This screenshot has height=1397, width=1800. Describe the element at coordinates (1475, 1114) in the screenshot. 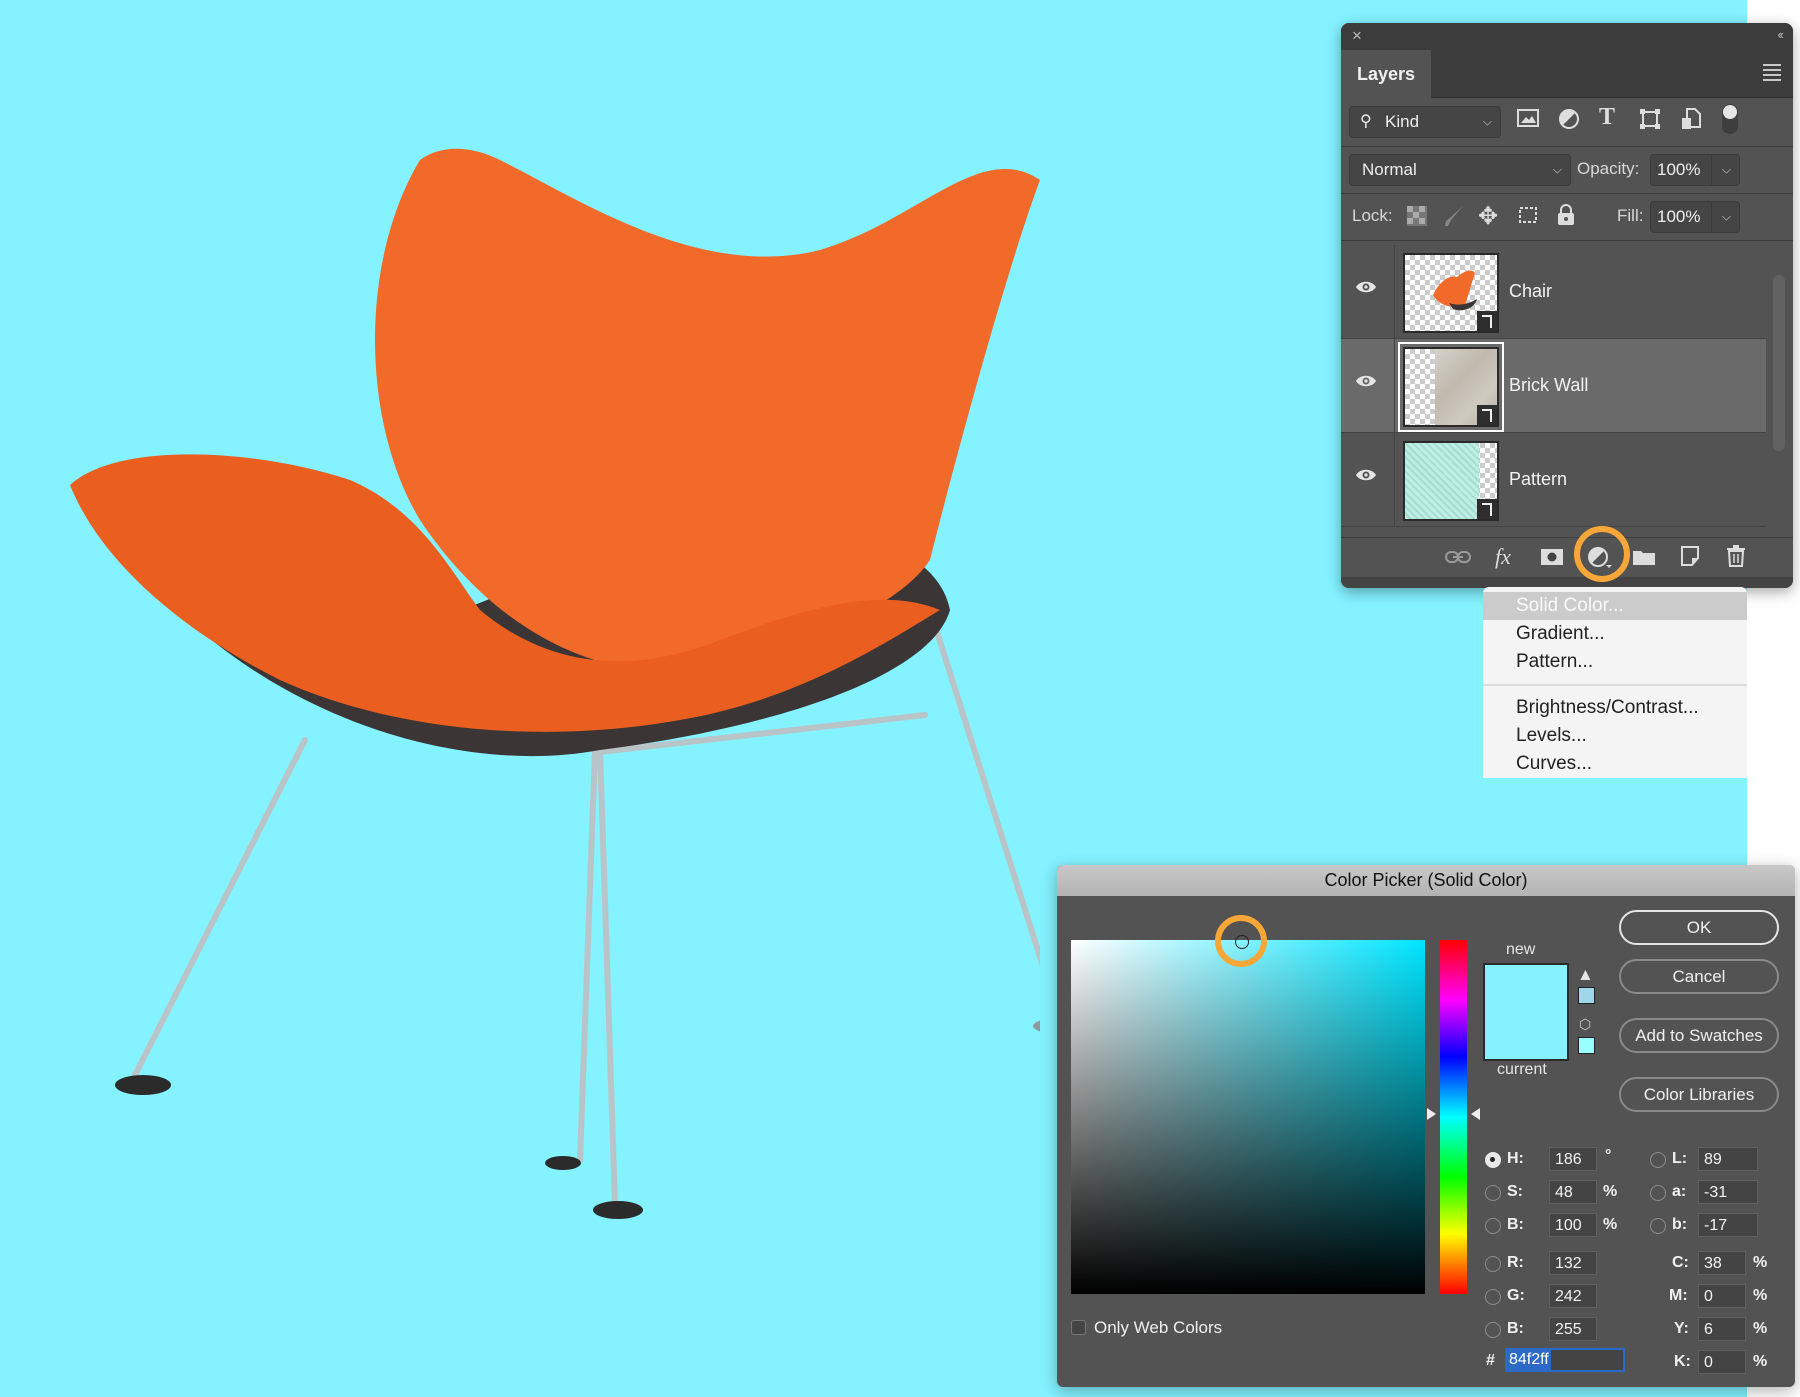

I see `hue-slider-right-arrow` at that location.